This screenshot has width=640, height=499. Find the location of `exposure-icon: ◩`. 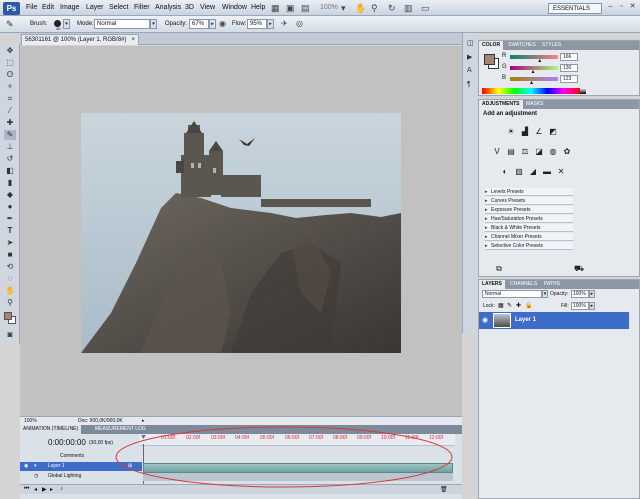

exposure-icon: ◩ is located at coordinates (553, 132).